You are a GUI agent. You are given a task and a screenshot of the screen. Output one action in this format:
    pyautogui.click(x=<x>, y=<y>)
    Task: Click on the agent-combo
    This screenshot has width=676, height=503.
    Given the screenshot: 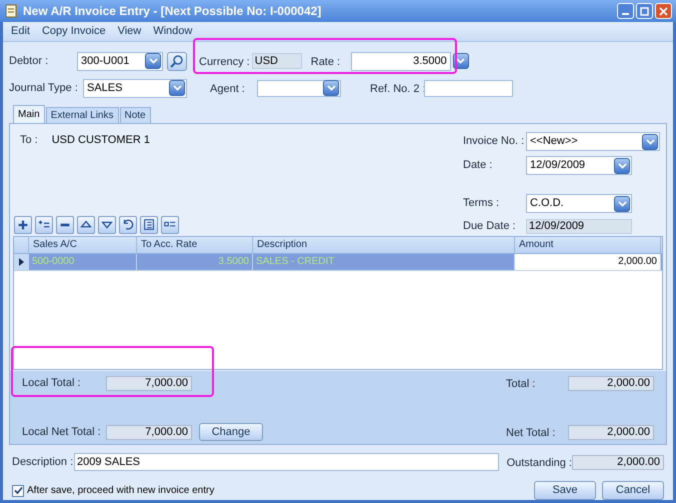 What is the action you would take?
    pyautogui.click(x=299, y=88)
    